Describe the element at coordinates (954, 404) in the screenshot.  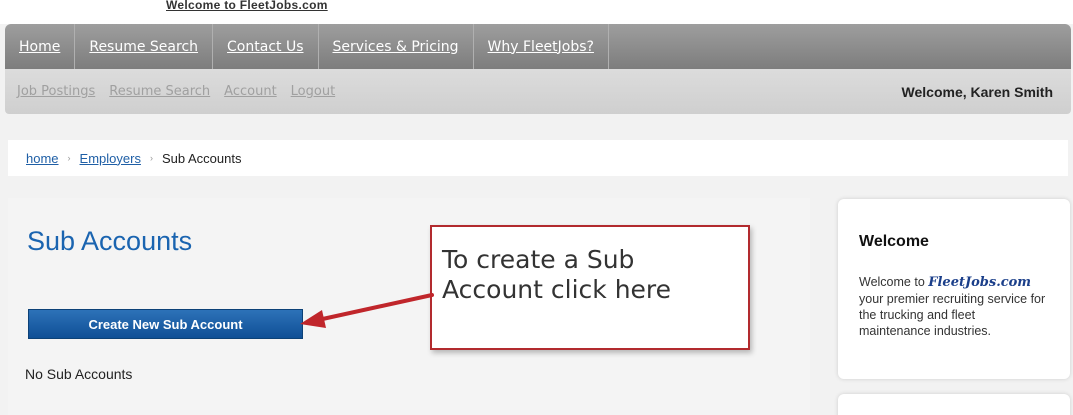
I see `secondary-card` at that location.